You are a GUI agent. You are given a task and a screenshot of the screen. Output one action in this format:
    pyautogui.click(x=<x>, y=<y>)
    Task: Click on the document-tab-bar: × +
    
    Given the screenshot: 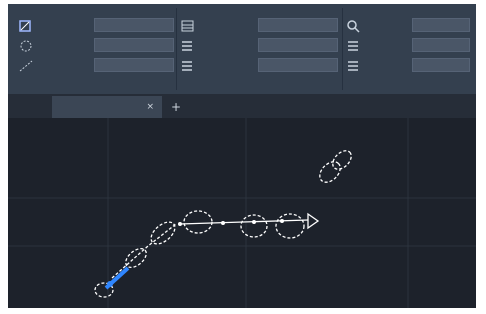 What is the action you would take?
    pyautogui.click(x=242, y=106)
    